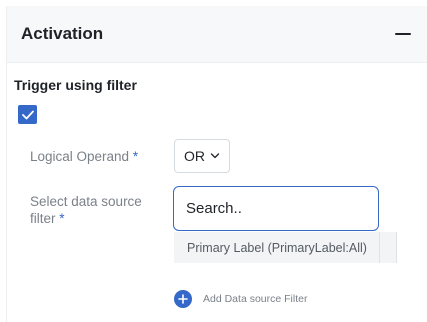 Image resolution: width=427 pixels, height=322 pixels. I want to click on filter-options-list: Primary Label (PrimaryLabel:All), so click(285, 247).